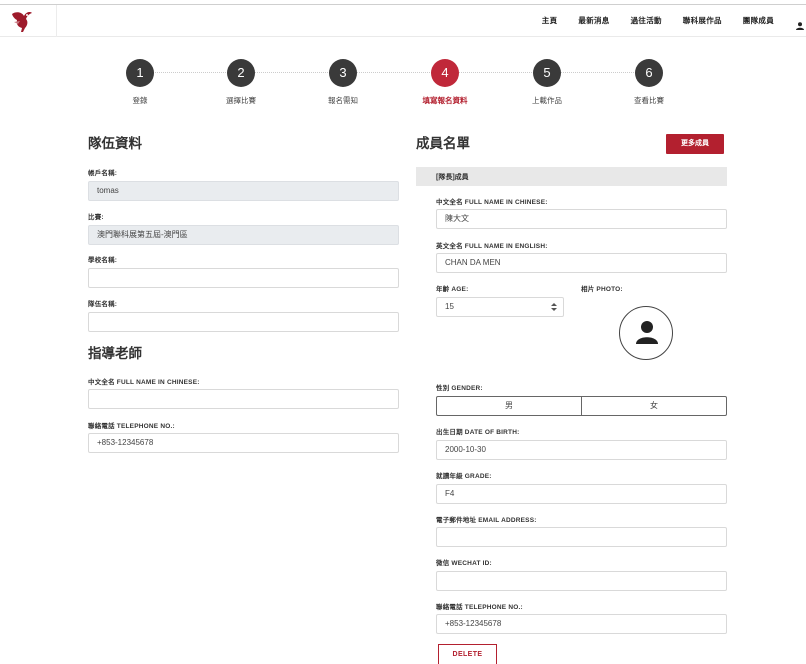 This screenshot has height=664, width=806. I want to click on nav-link-home: 主頁, so click(550, 20).